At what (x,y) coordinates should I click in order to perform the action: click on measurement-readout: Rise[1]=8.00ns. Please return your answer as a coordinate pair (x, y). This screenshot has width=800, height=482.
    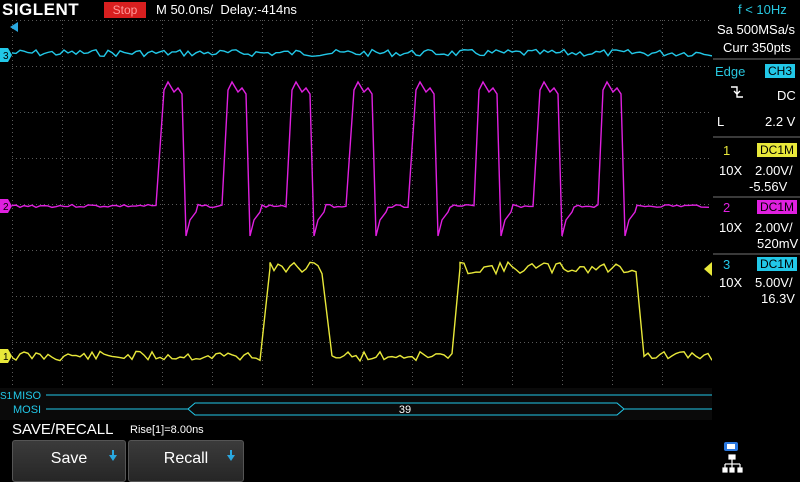
    Looking at the image, I should click on (167, 430).